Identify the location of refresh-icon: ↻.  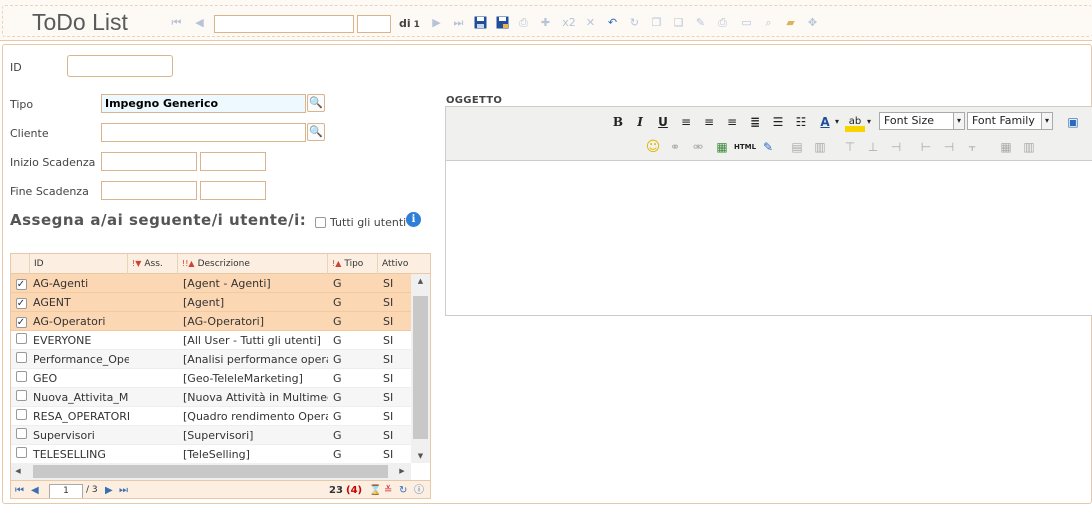
(634, 22).